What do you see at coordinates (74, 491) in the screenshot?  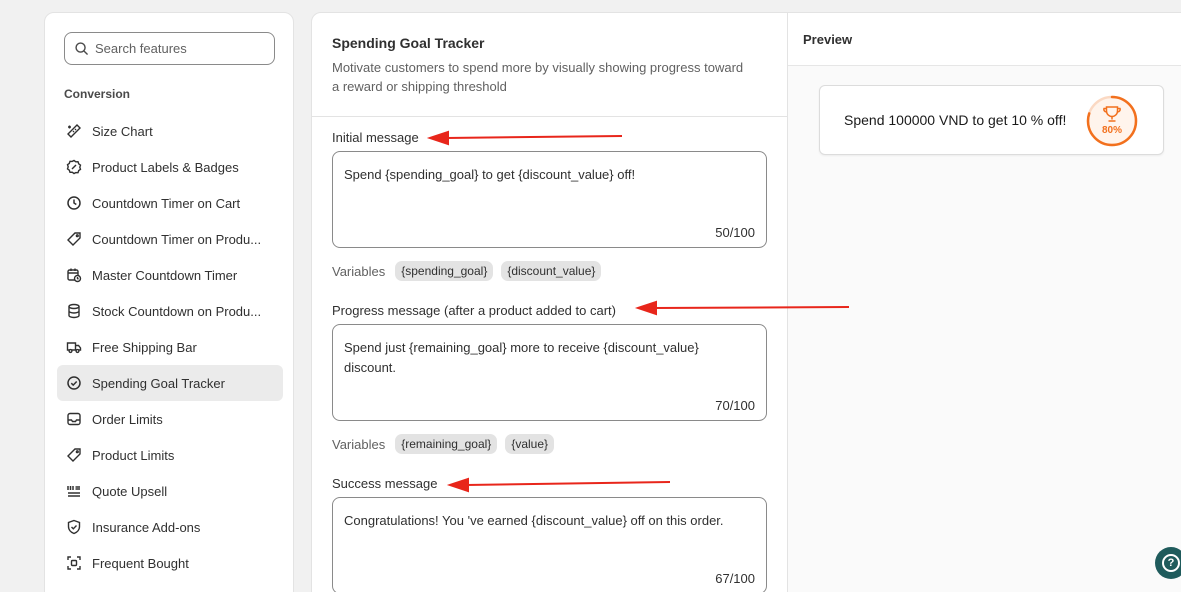 I see `list-icon` at bounding box center [74, 491].